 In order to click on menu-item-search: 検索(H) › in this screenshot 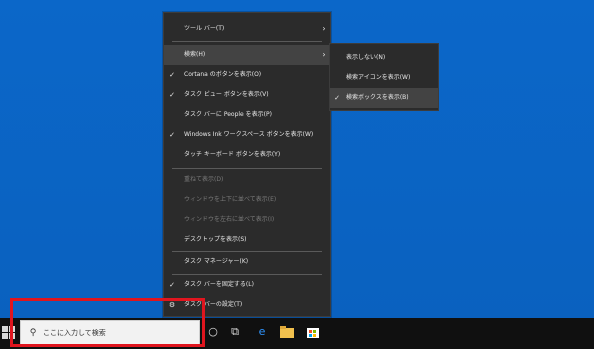, I will do `click(247, 55)`.